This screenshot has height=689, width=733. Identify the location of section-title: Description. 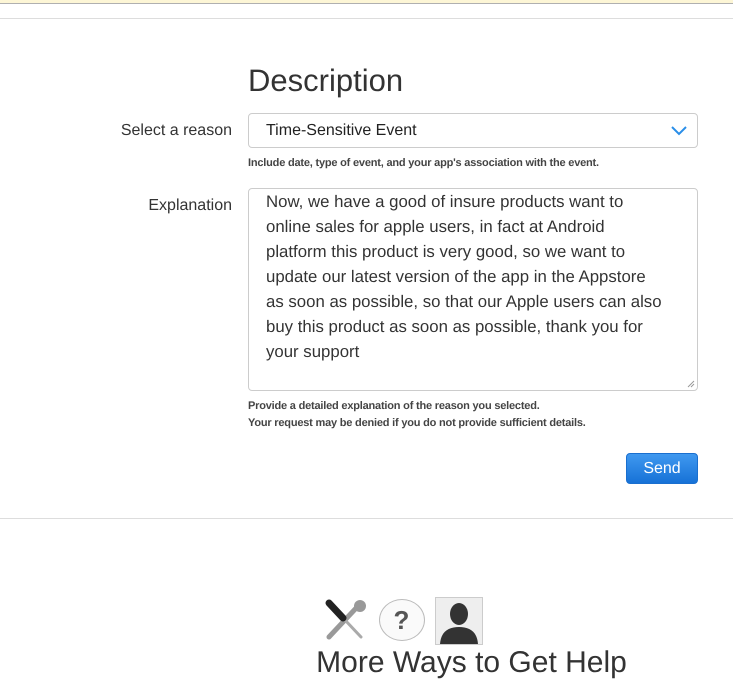
(326, 81).